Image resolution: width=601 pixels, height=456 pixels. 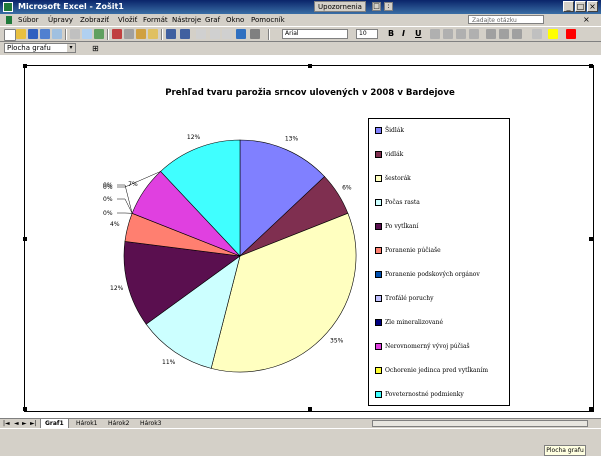 What do you see at coordinates (506, 19) in the screenshot?
I see `help-question-input: Zadajte otázku` at bounding box center [506, 19].